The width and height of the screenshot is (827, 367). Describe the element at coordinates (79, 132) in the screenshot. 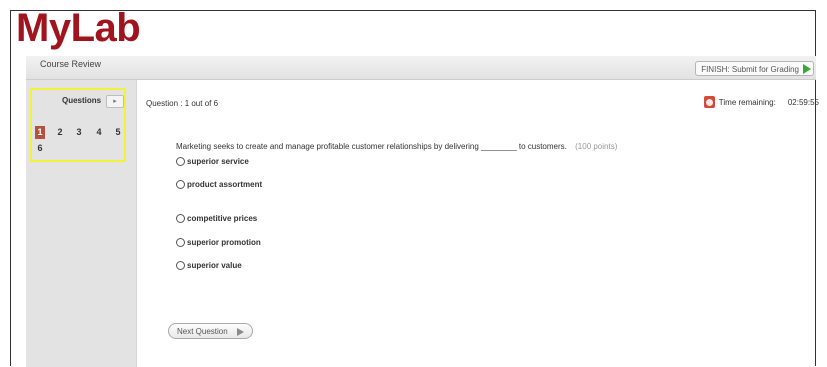

I see `question-nav-3: 3` at that location.